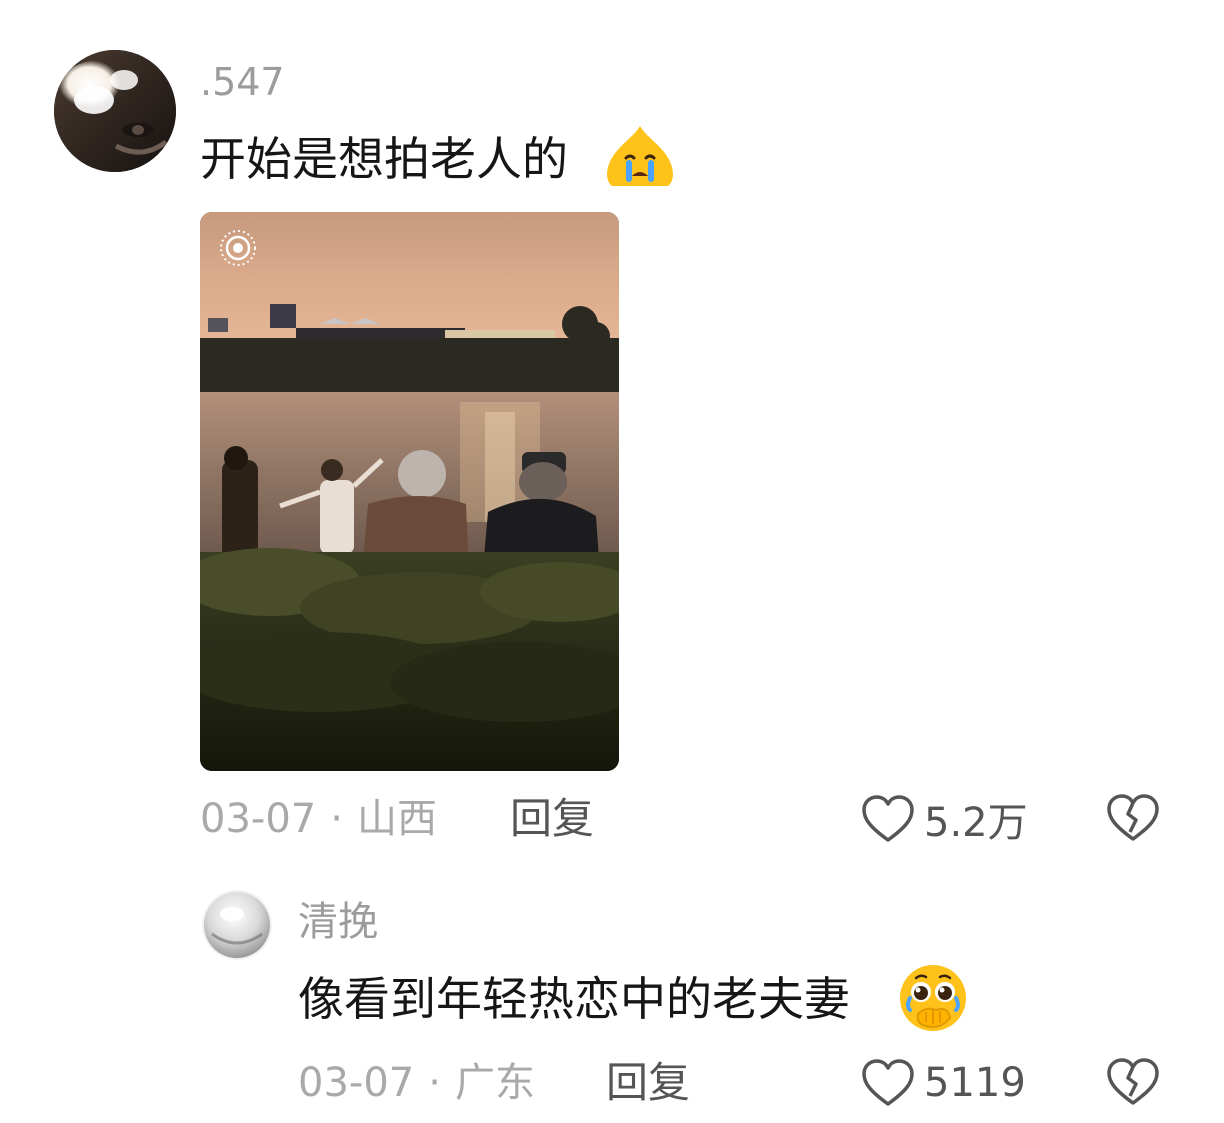  I want to click on comment-date: 03-07, so click(258, 819).